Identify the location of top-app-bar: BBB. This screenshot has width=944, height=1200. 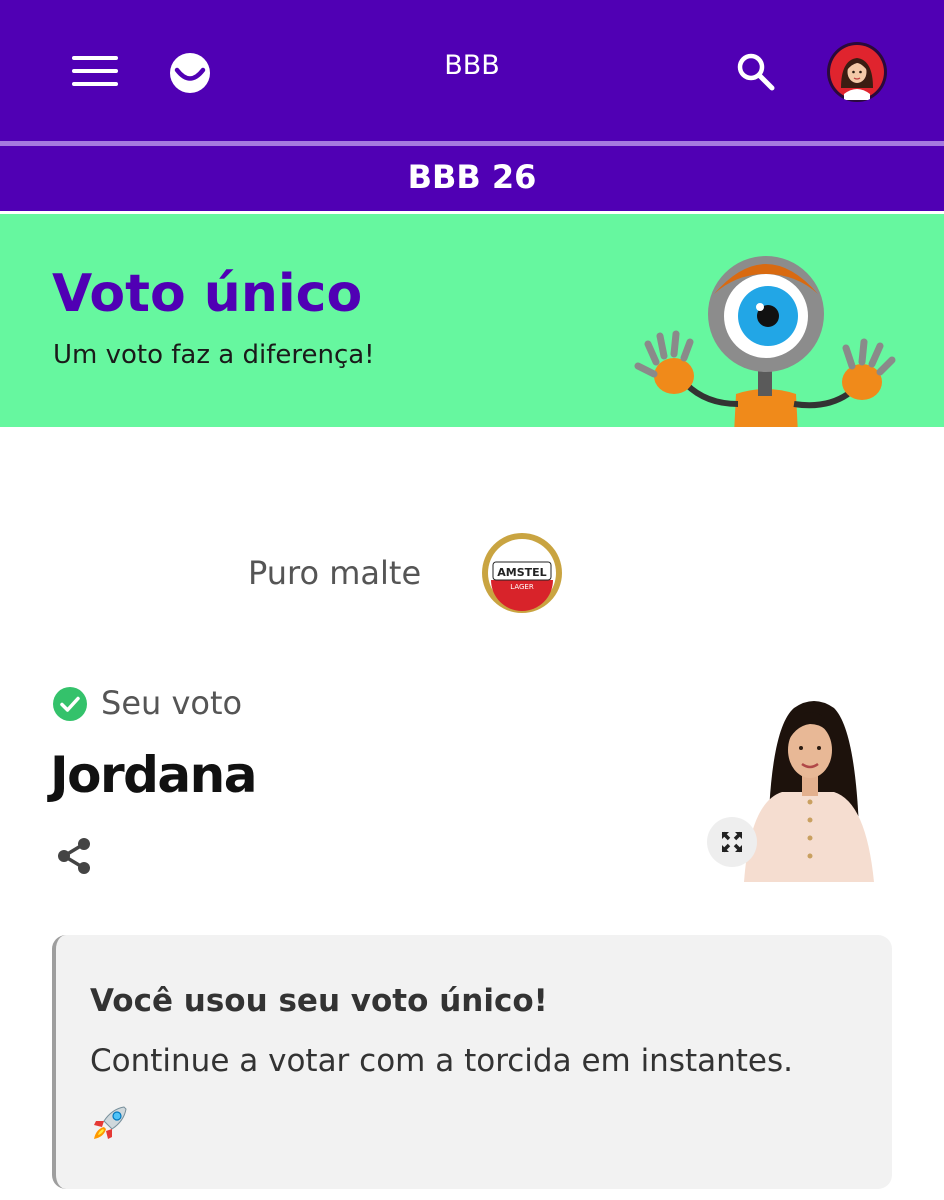
(472, 70).